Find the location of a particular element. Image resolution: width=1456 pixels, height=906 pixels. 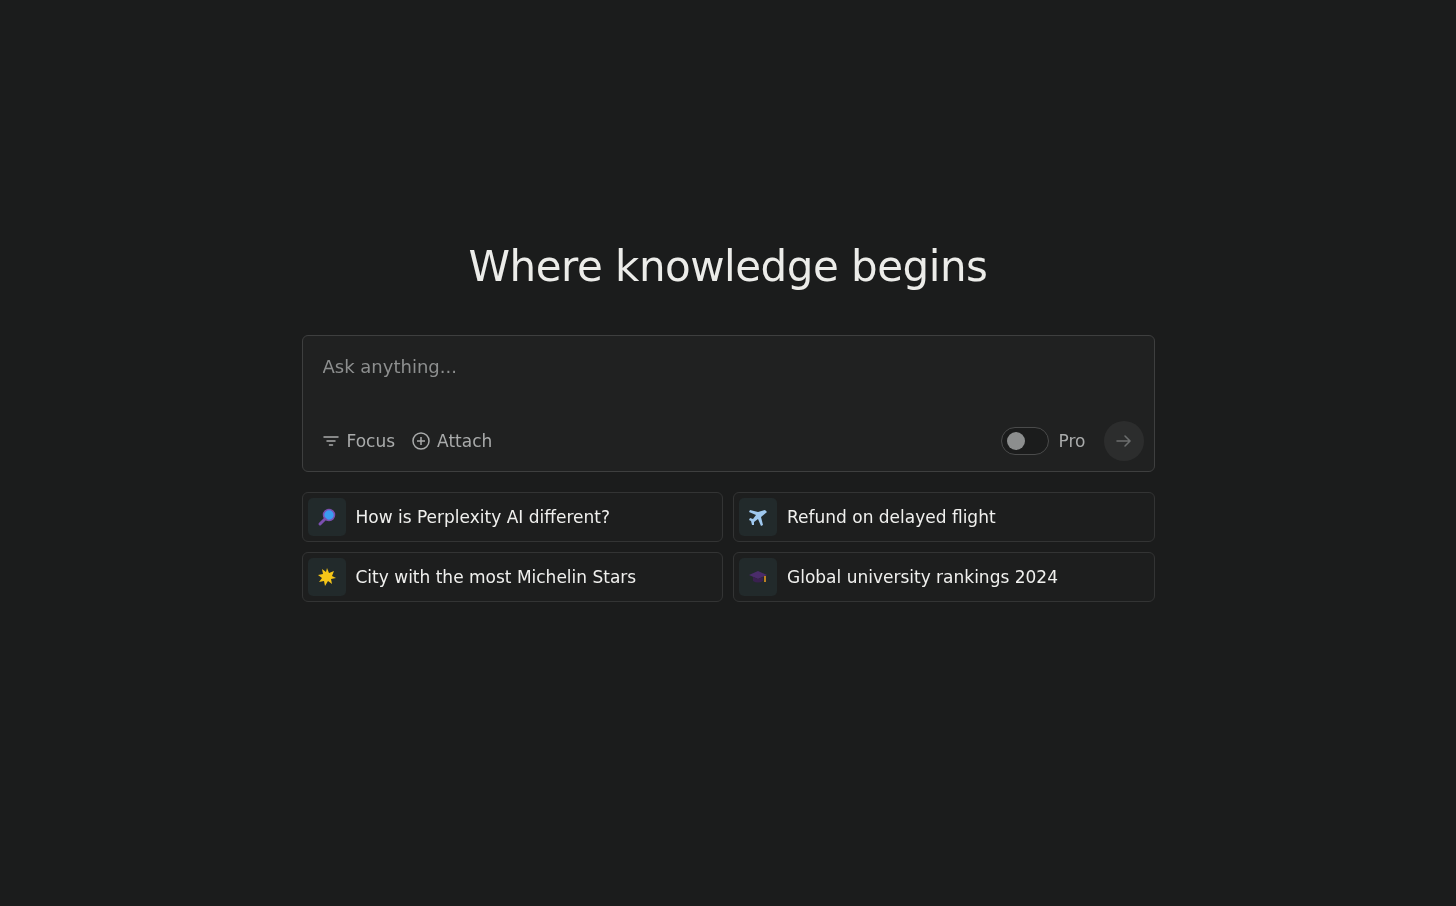

attach-button: Attach is located at coordinates (452, 441).